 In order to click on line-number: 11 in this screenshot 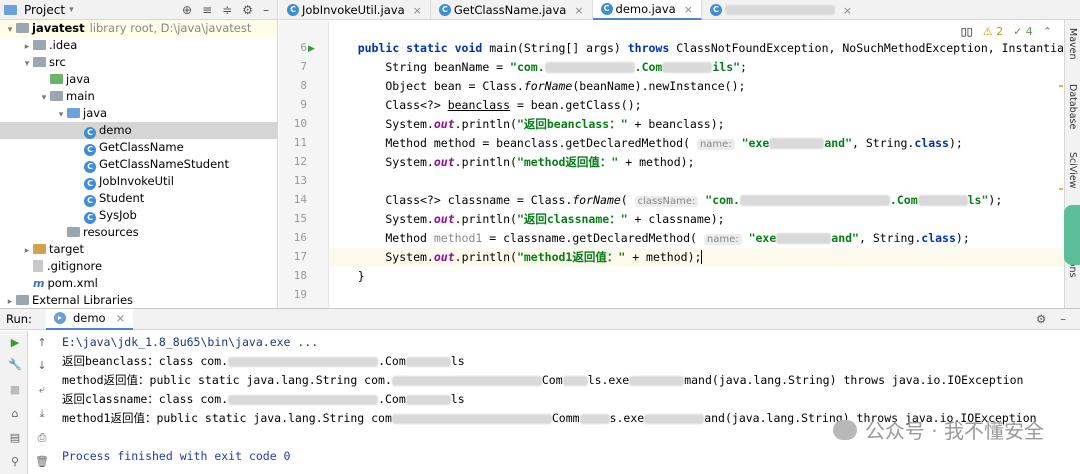, I will do `click(300, 142)`.